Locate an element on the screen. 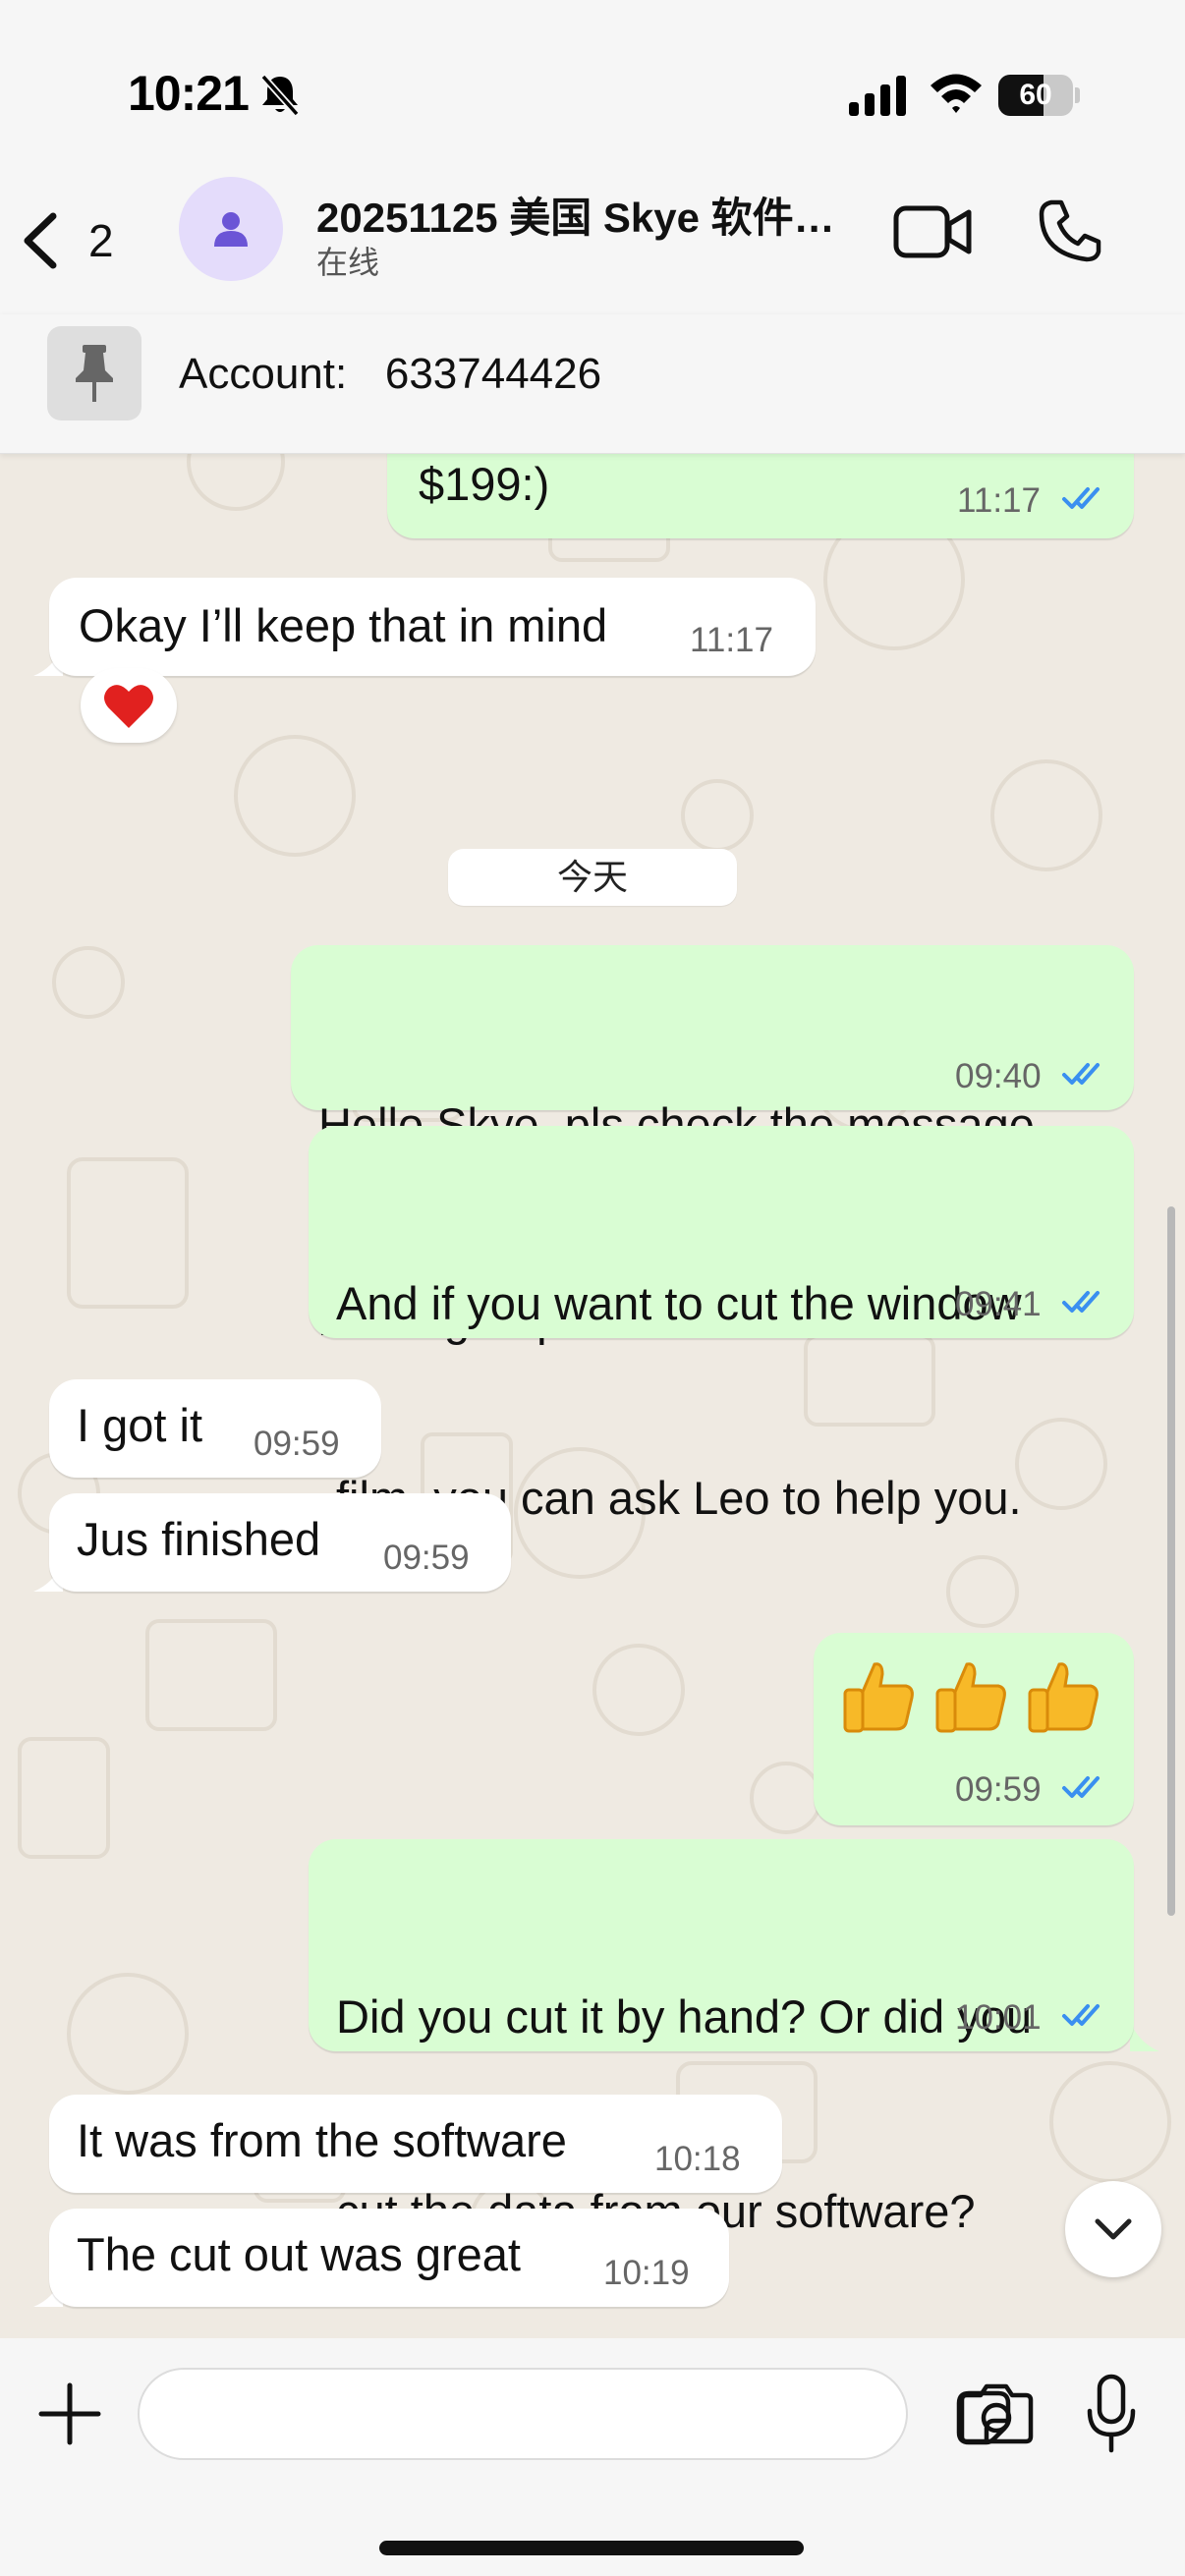  message-text: Jus finished is located at coordinates (199, 1539).